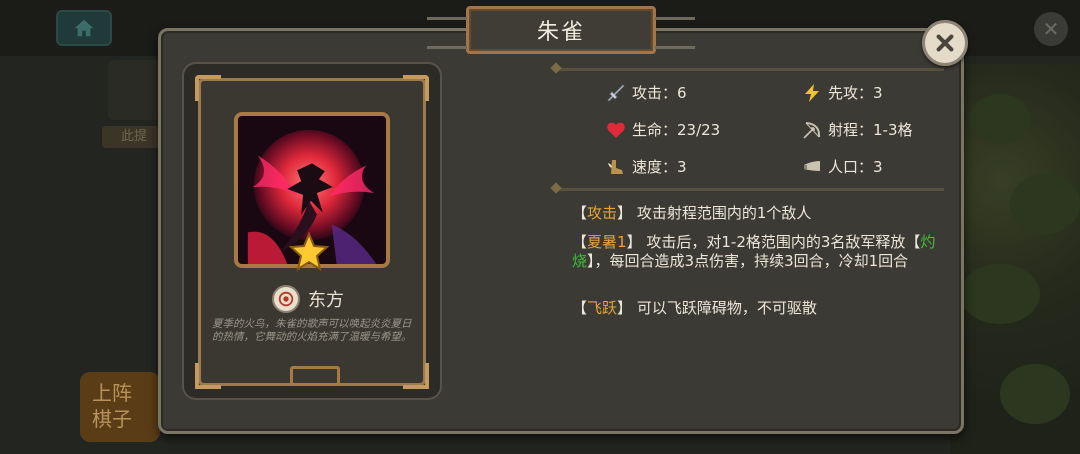 The width and height of the screenshot is (1080, 454). Describe the element at coordinates (607, 242) in the screenshot. I see `skill-name: 夏暑1` at that location.